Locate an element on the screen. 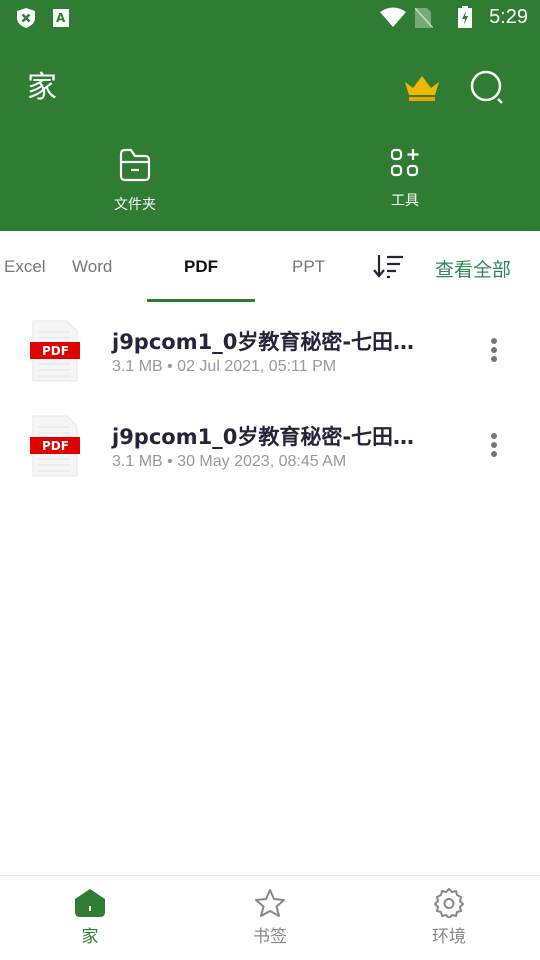 This screenshot has height=960, width=540. active-tab-indicator is located at coordinates (201, 300).